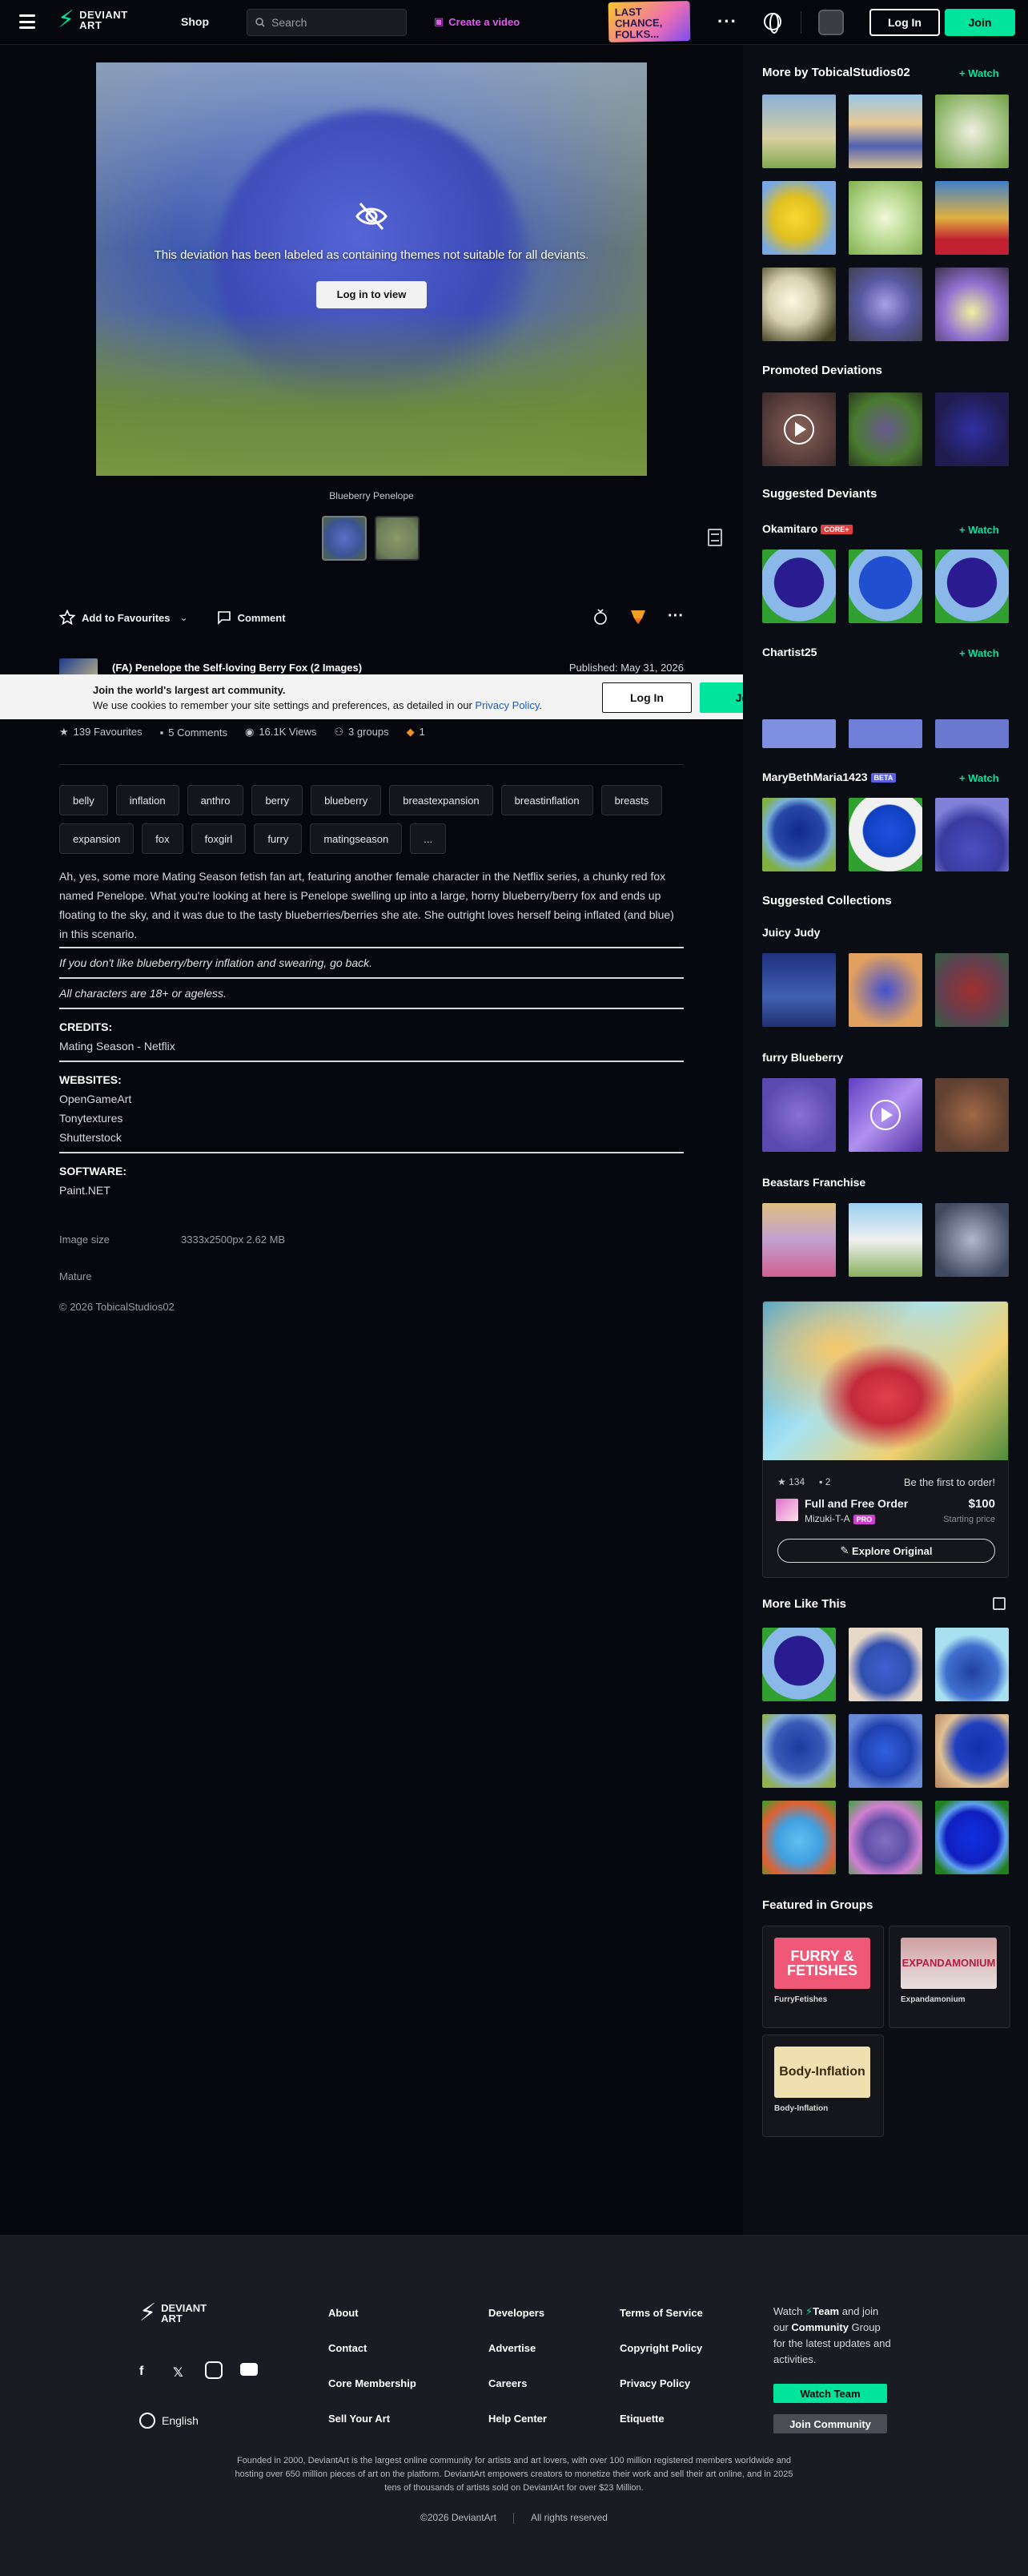 The width and height of the screenshot is (1028, 2576). Describe the element at coordinates (346, 800) in the screenshot. I see `tag-chip: blueberry` at that location.